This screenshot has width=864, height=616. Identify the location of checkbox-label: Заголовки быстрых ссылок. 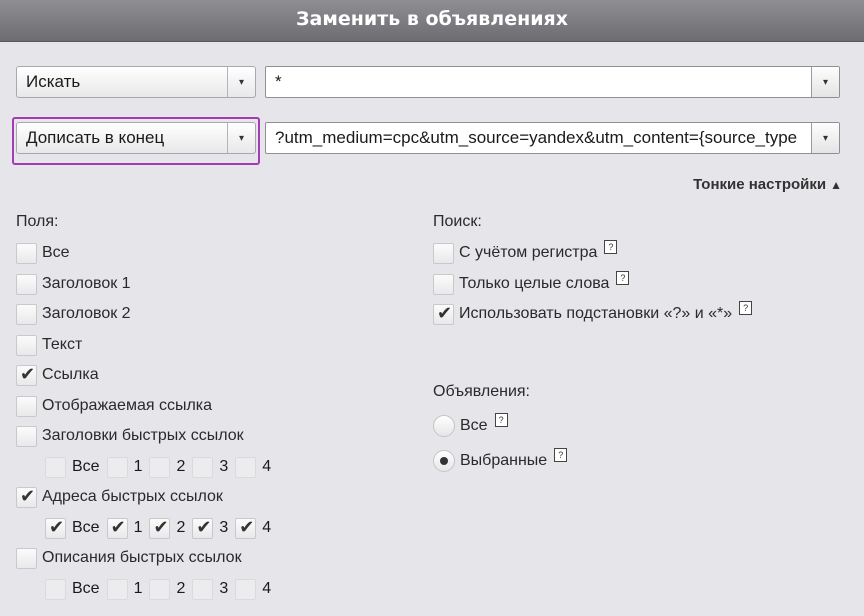
(143, 435).